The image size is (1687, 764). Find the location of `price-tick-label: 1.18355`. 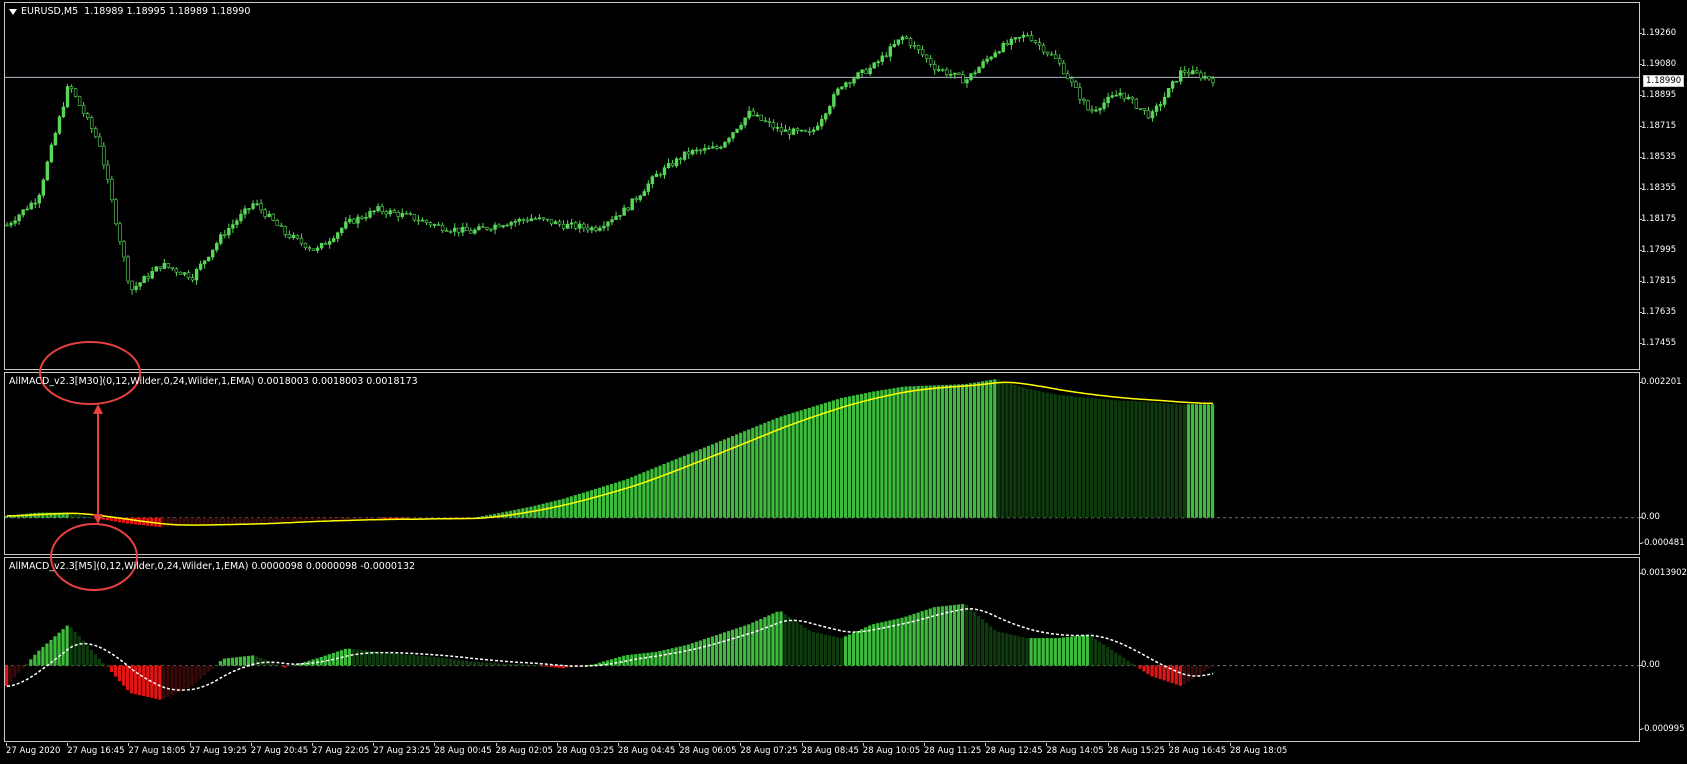

price-tick-label: 1.18355 is located at coordinates (1657, 188).